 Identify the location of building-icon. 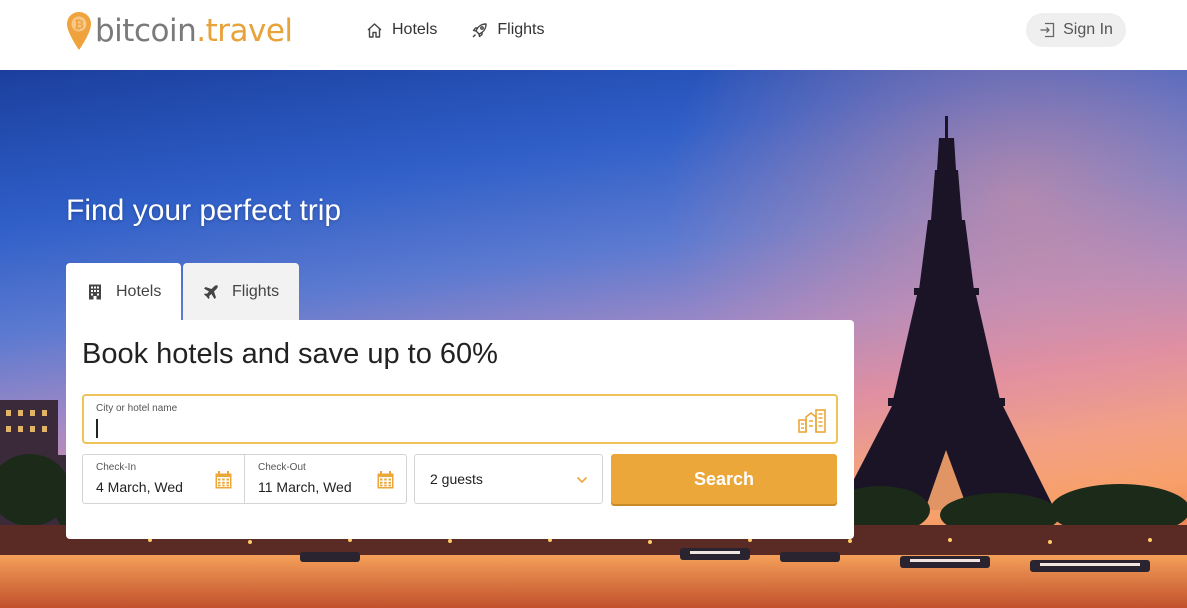
(95, 292).